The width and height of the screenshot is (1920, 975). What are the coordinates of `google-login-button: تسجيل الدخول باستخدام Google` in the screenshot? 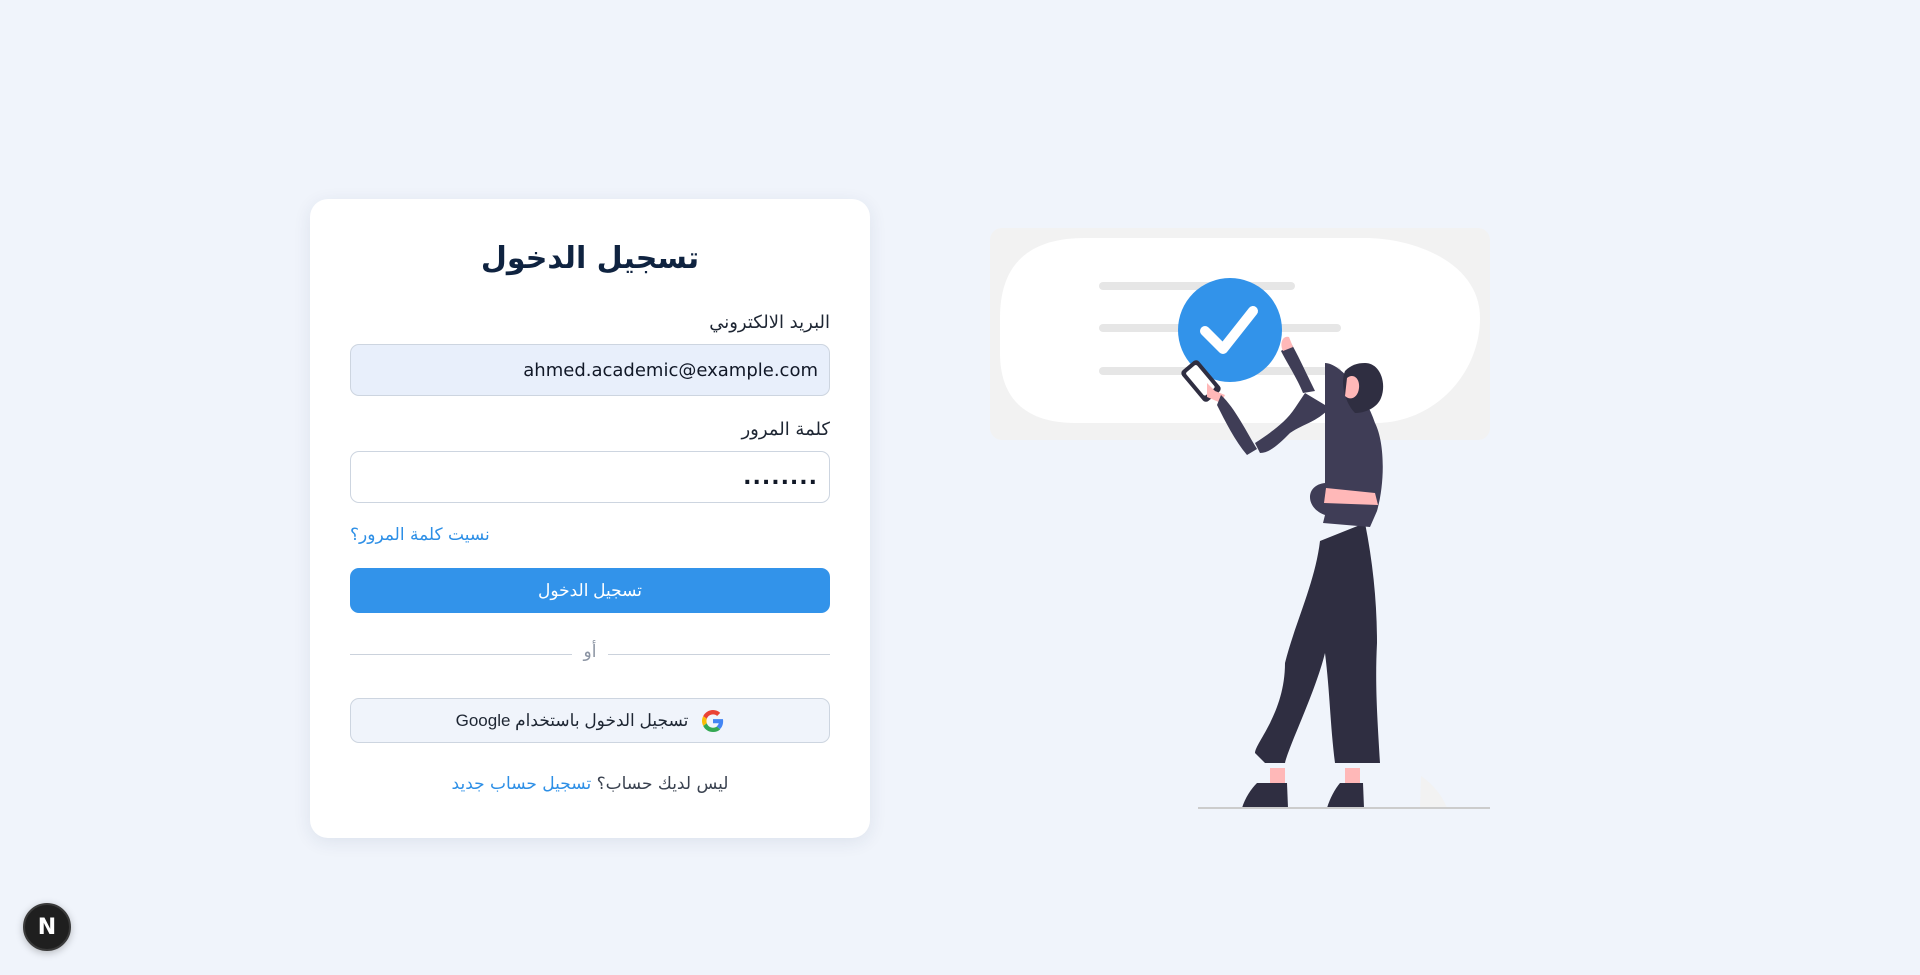 It's located at (590, 720).